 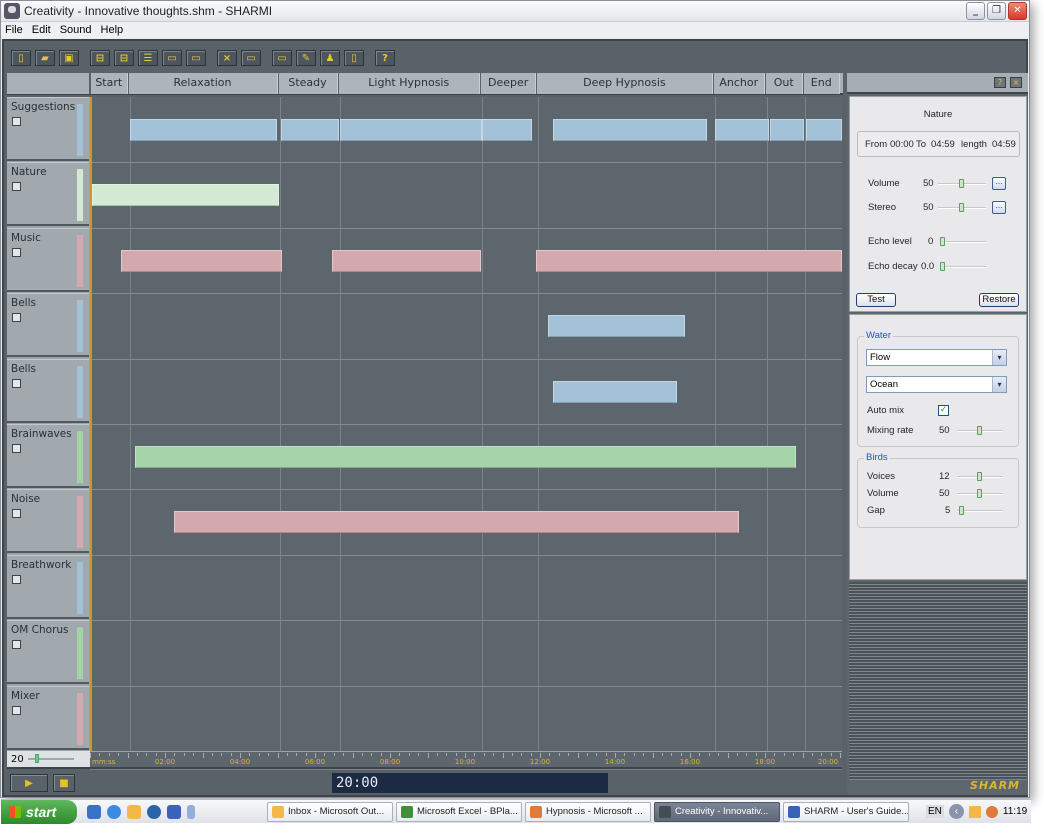 What do you see at coordinates (48, 129) in the screenshot?
I see `track-row: Suggestions` at bounding box center [48, 129].